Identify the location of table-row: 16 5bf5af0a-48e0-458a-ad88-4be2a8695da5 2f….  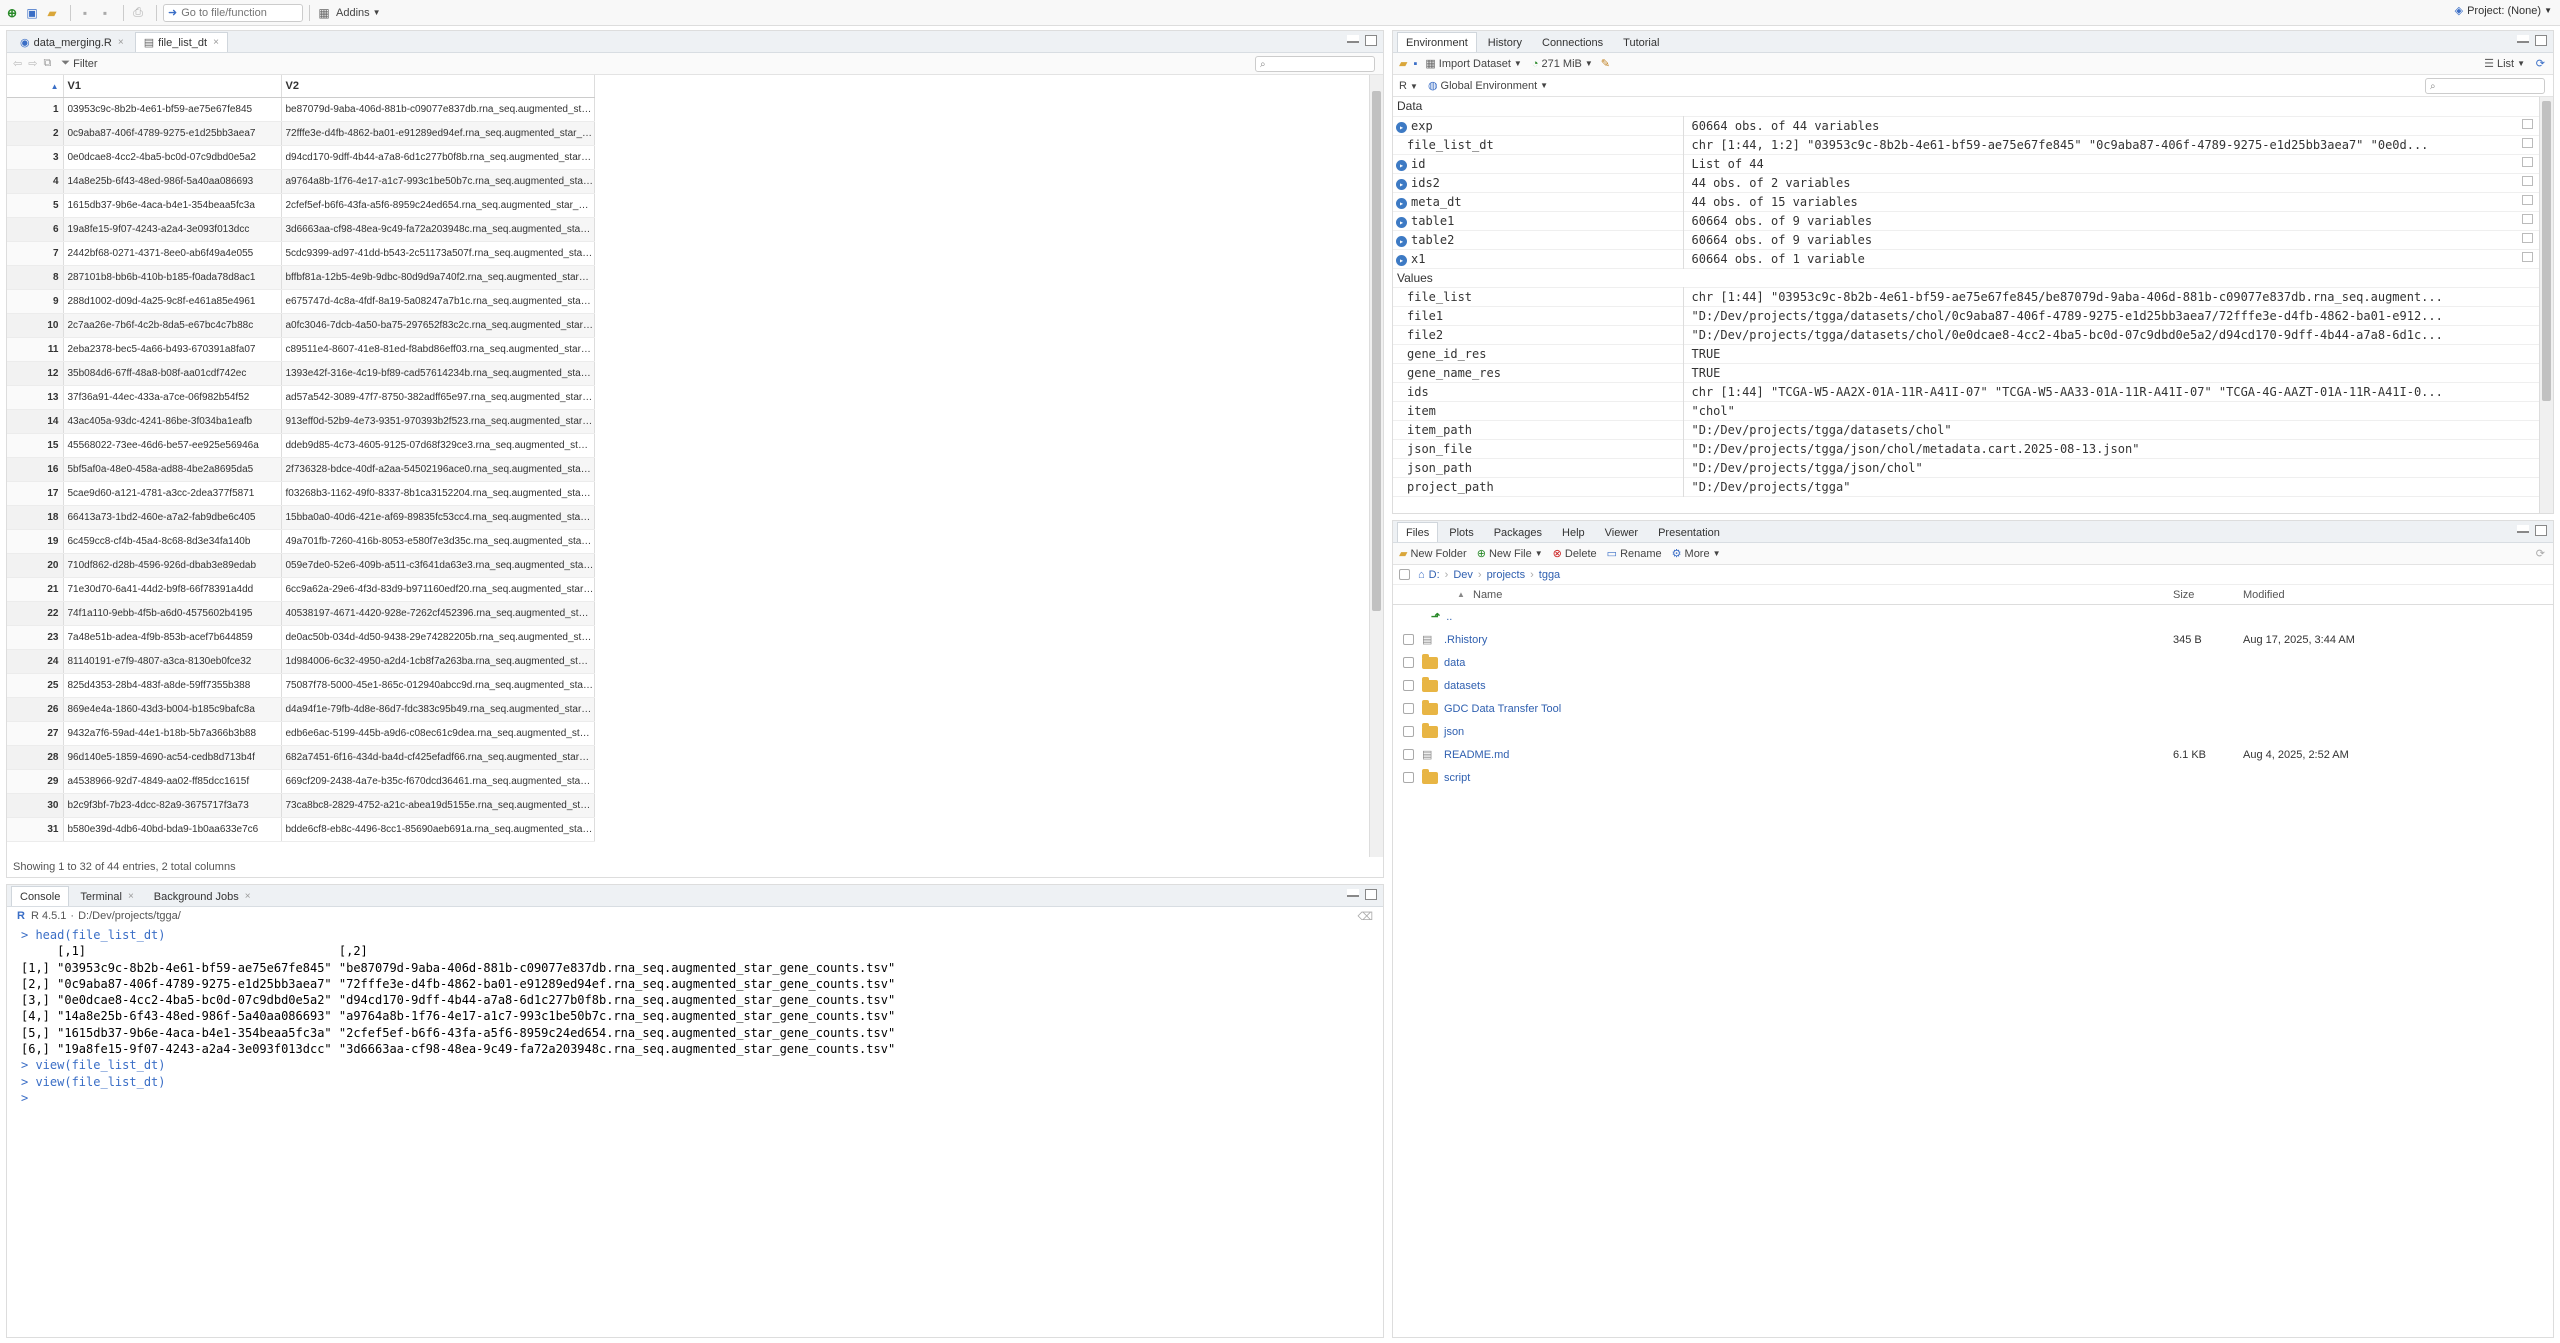
(301, 469).